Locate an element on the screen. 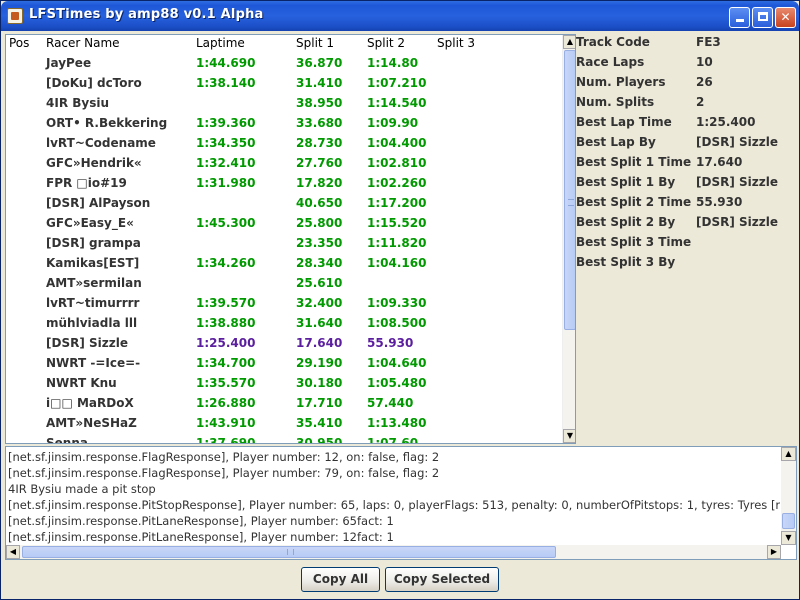 This screenshot has width=800, height=600. info-label: Best Split 2 Time is located at coordinates (634, 202).